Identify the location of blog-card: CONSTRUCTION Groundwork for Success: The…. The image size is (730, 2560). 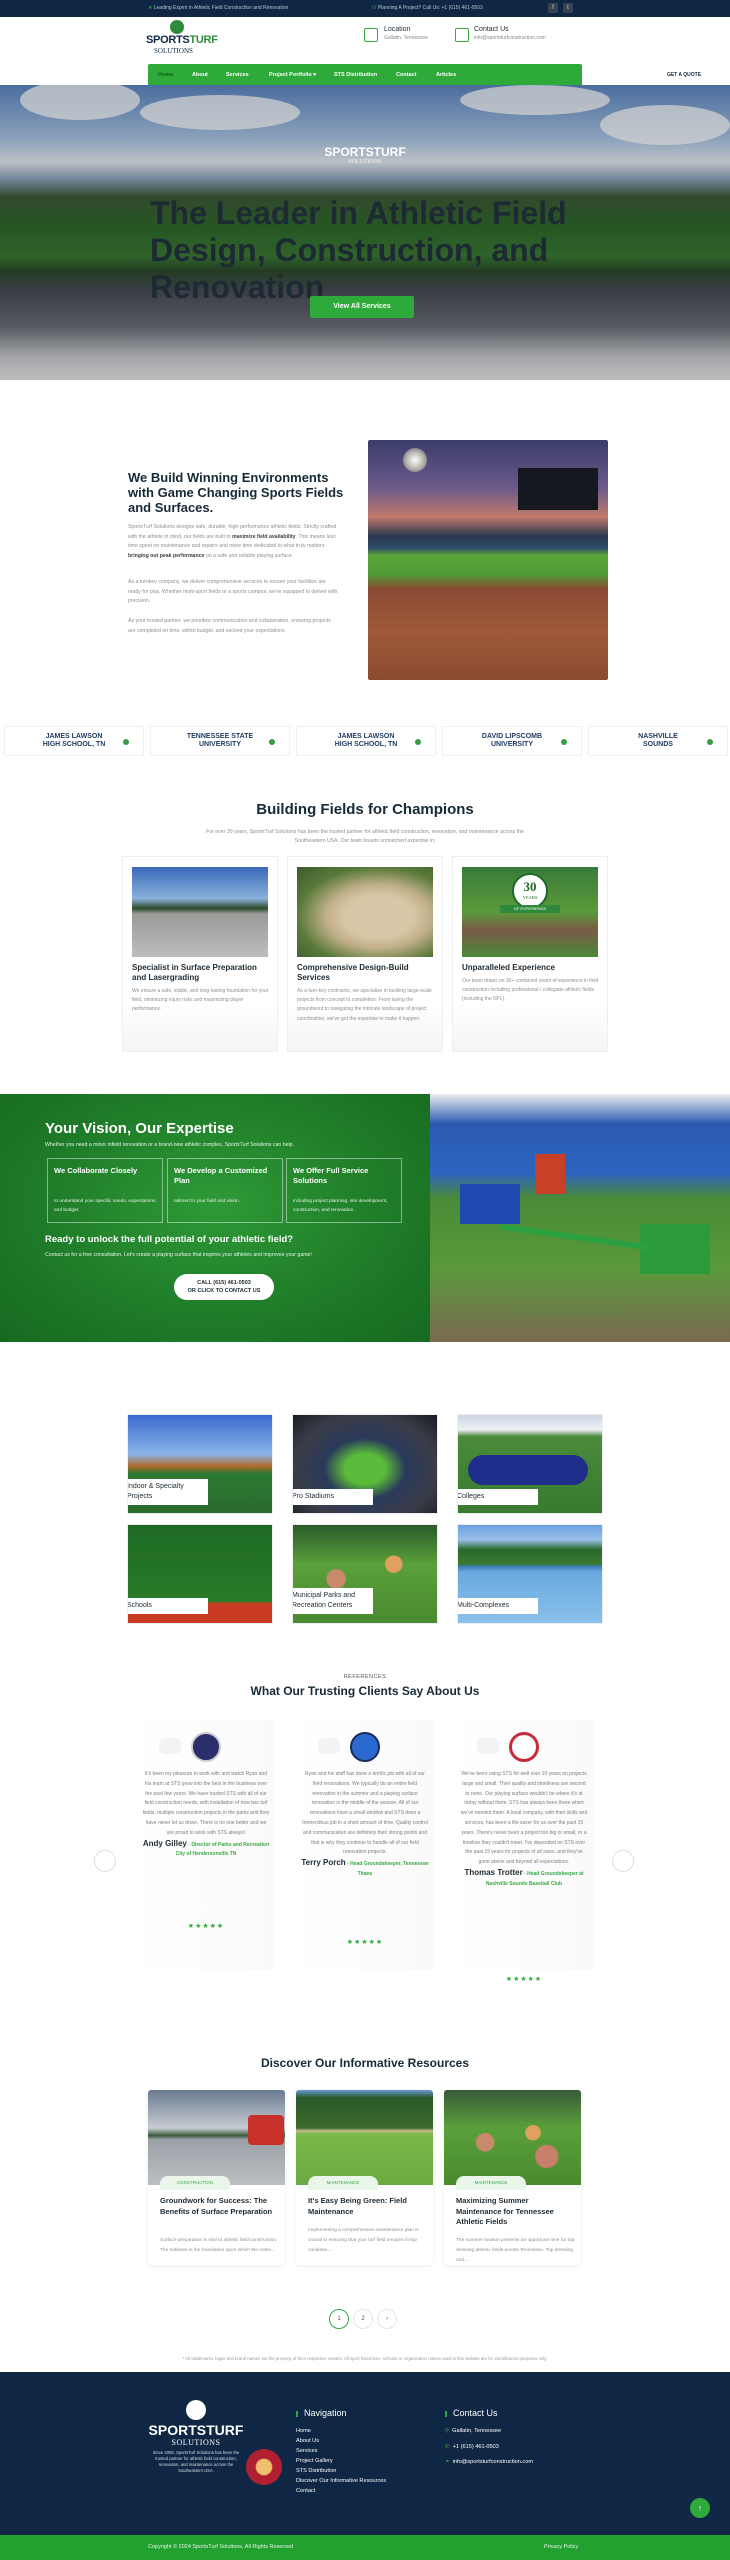
(216, 2177).